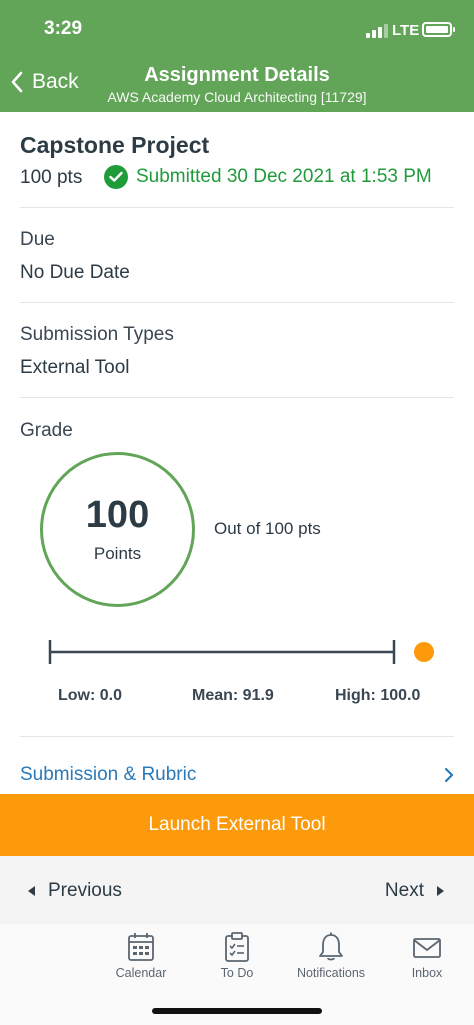 The height and width of the screenshot is (1025, 474). Describe the element at coordinates (37, 239) in the screenshot. I see `due-label: Due` at that location.